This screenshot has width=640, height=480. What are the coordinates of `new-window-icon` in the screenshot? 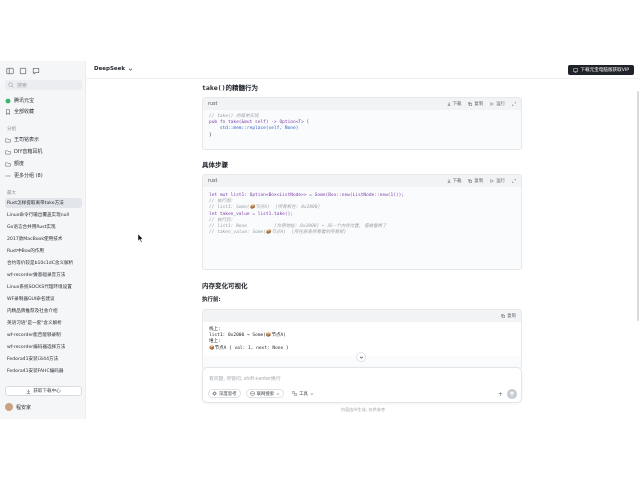 It's located at (23, 71).